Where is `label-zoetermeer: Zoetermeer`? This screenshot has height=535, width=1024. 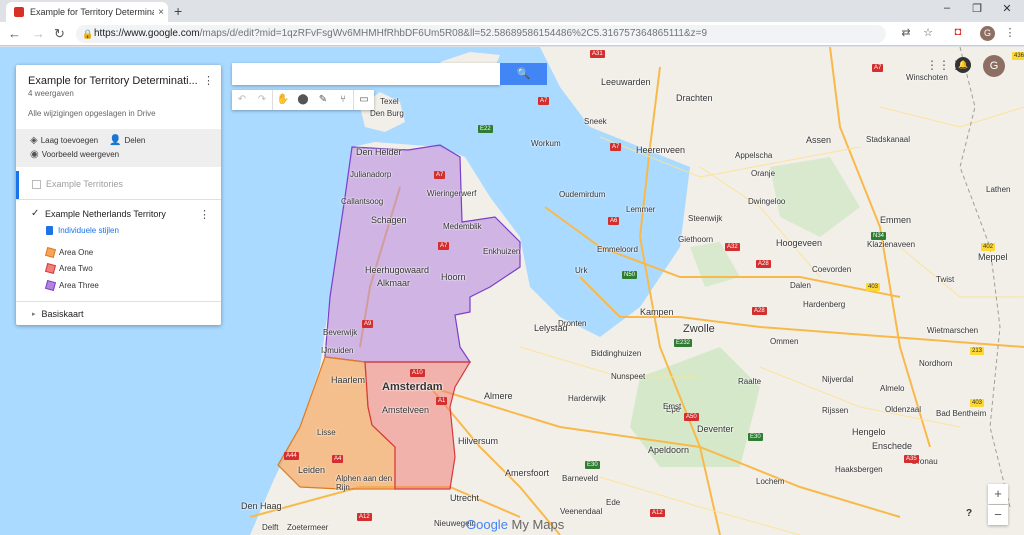
label-zoetermeer: Zoetermeer is located at coordinates (308, 527).